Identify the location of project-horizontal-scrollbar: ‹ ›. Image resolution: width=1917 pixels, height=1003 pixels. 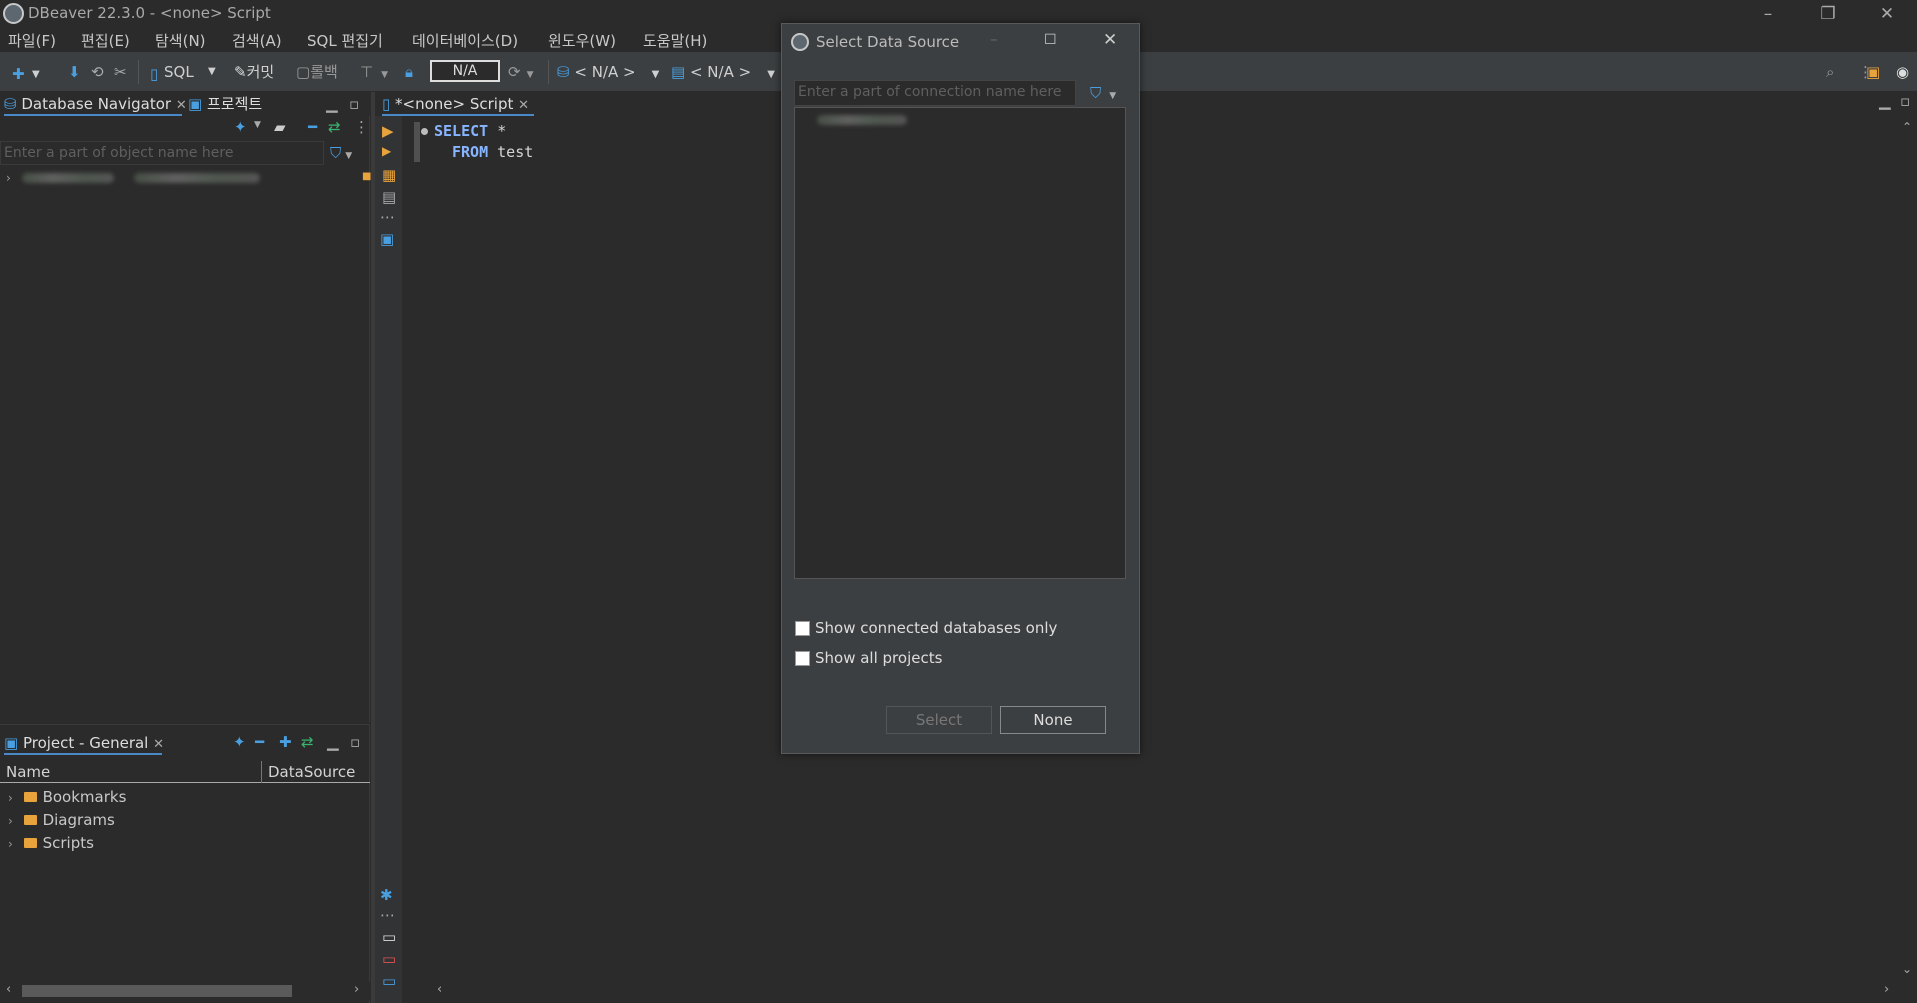
(185, 991).